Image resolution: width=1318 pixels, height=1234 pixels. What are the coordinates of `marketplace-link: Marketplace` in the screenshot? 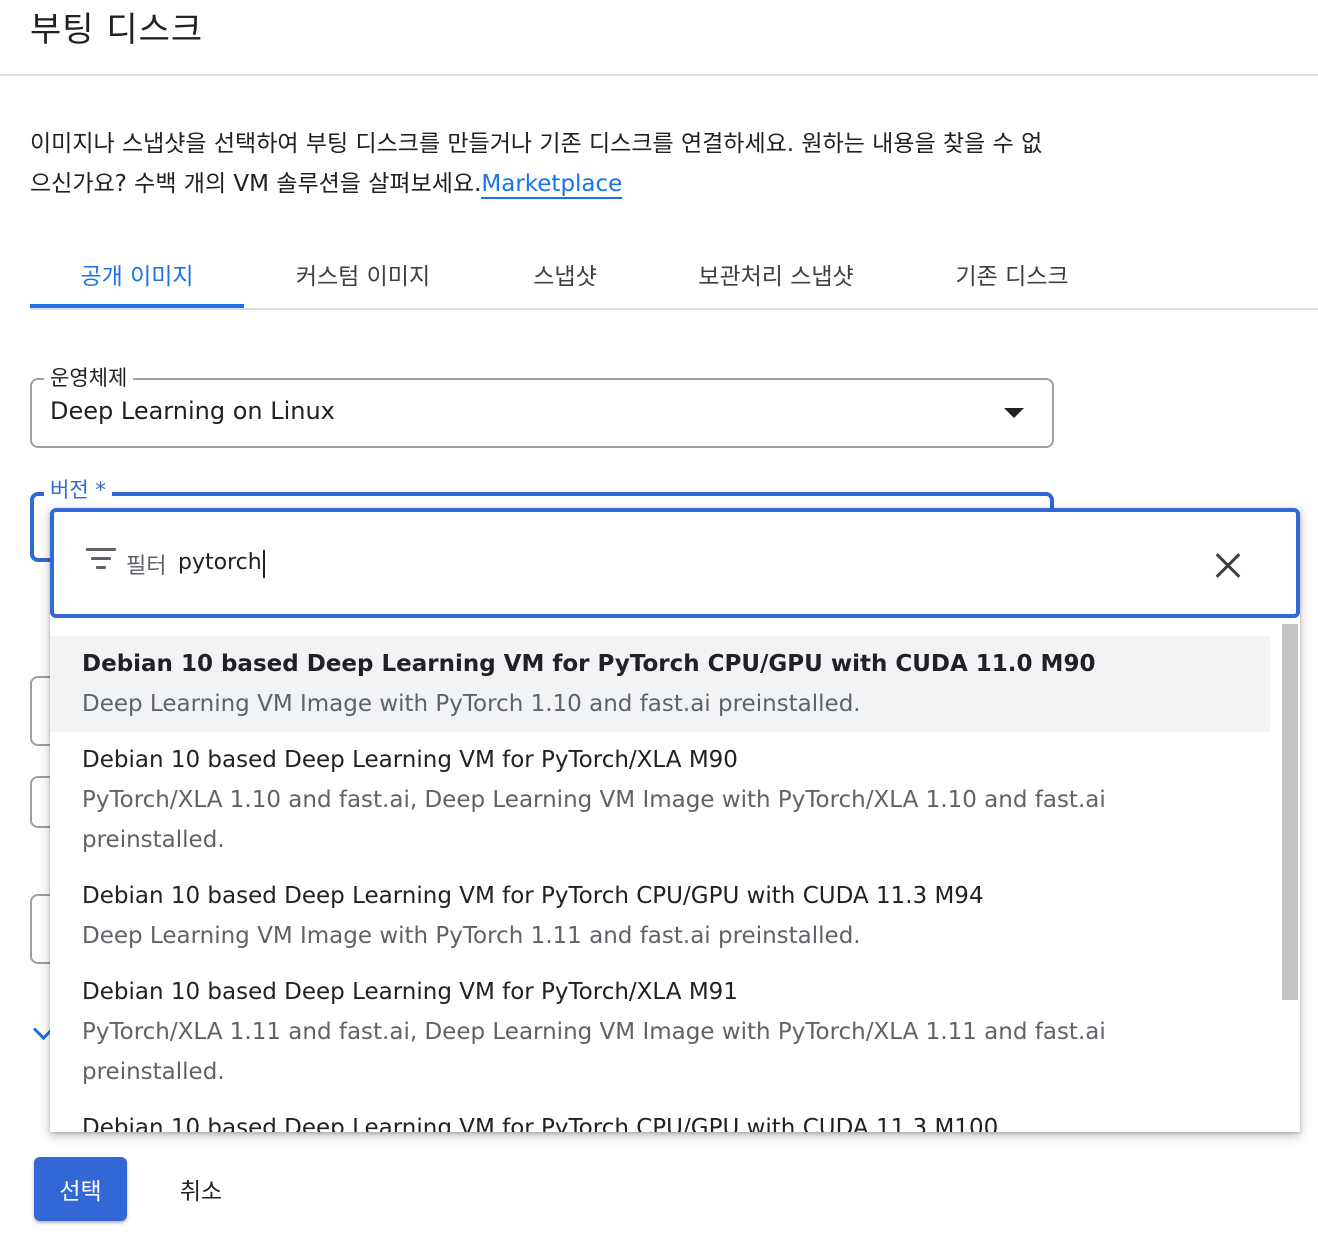 It's located at (552, 185).